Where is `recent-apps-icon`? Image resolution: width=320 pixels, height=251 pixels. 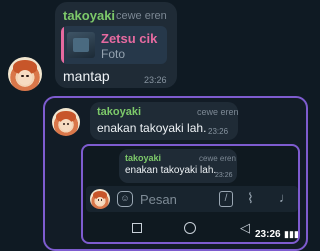 recent-apps-icon is located at coordinates (137, 228).